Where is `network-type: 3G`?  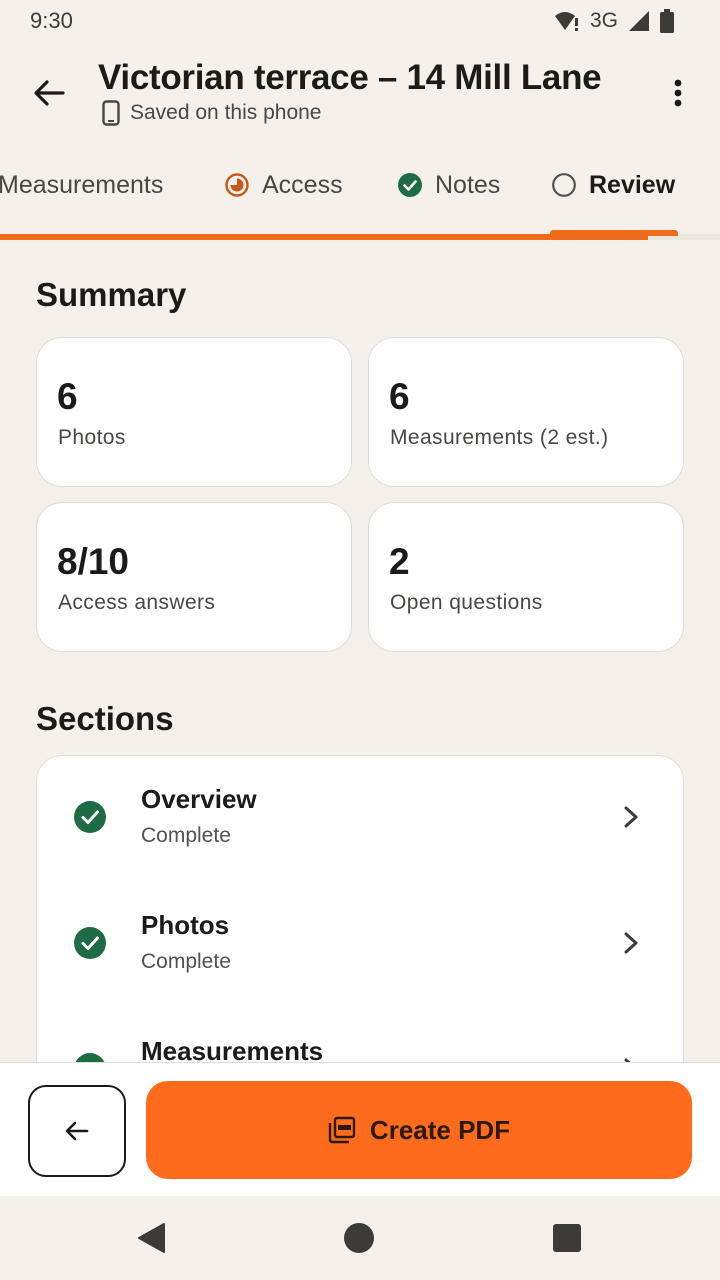 network-type: 3G is located at coordinates (603, 20).